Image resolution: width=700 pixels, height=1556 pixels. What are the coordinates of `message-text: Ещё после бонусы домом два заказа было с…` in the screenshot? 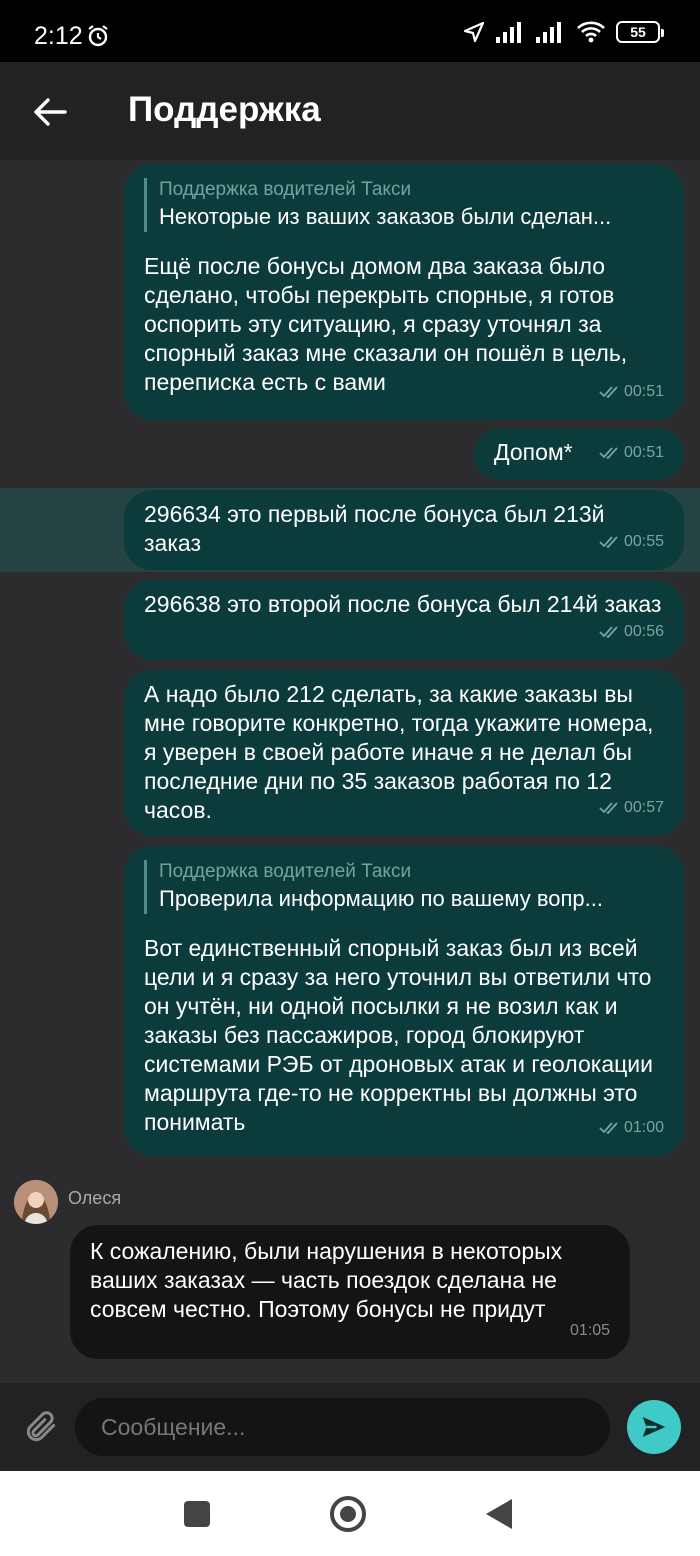 It's located at (386, 324).